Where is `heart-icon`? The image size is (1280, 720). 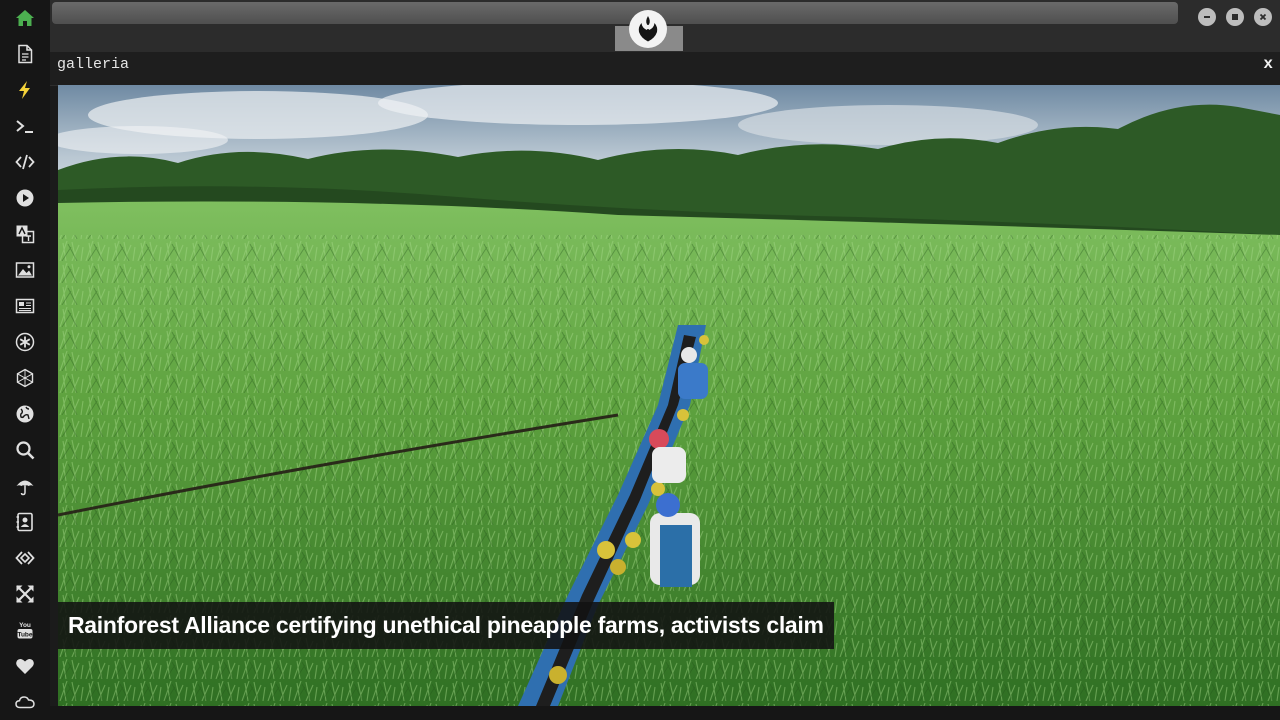
heart-icon is located at coordinates (25, 666).